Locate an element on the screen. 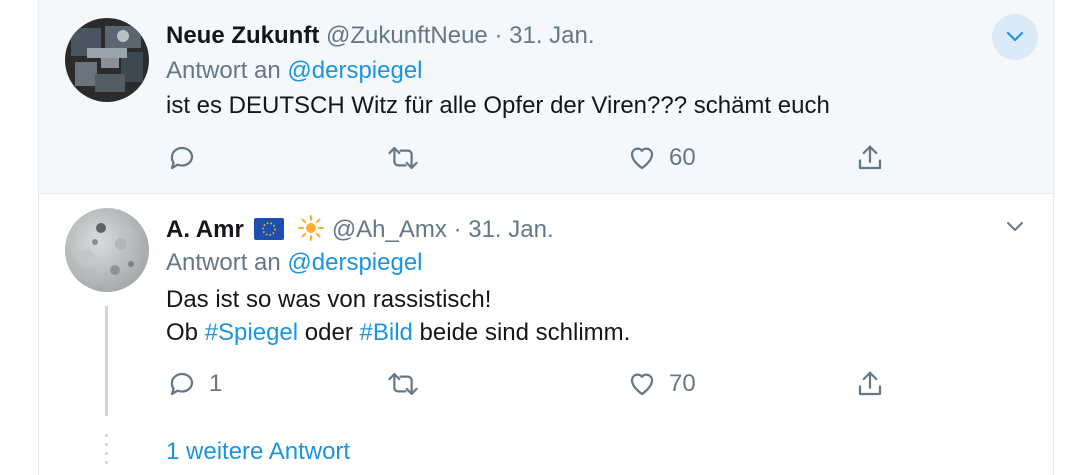 The height and width of the screenshot is (475, 1080). text-fragment: oder is located at coordinates (328, 332).